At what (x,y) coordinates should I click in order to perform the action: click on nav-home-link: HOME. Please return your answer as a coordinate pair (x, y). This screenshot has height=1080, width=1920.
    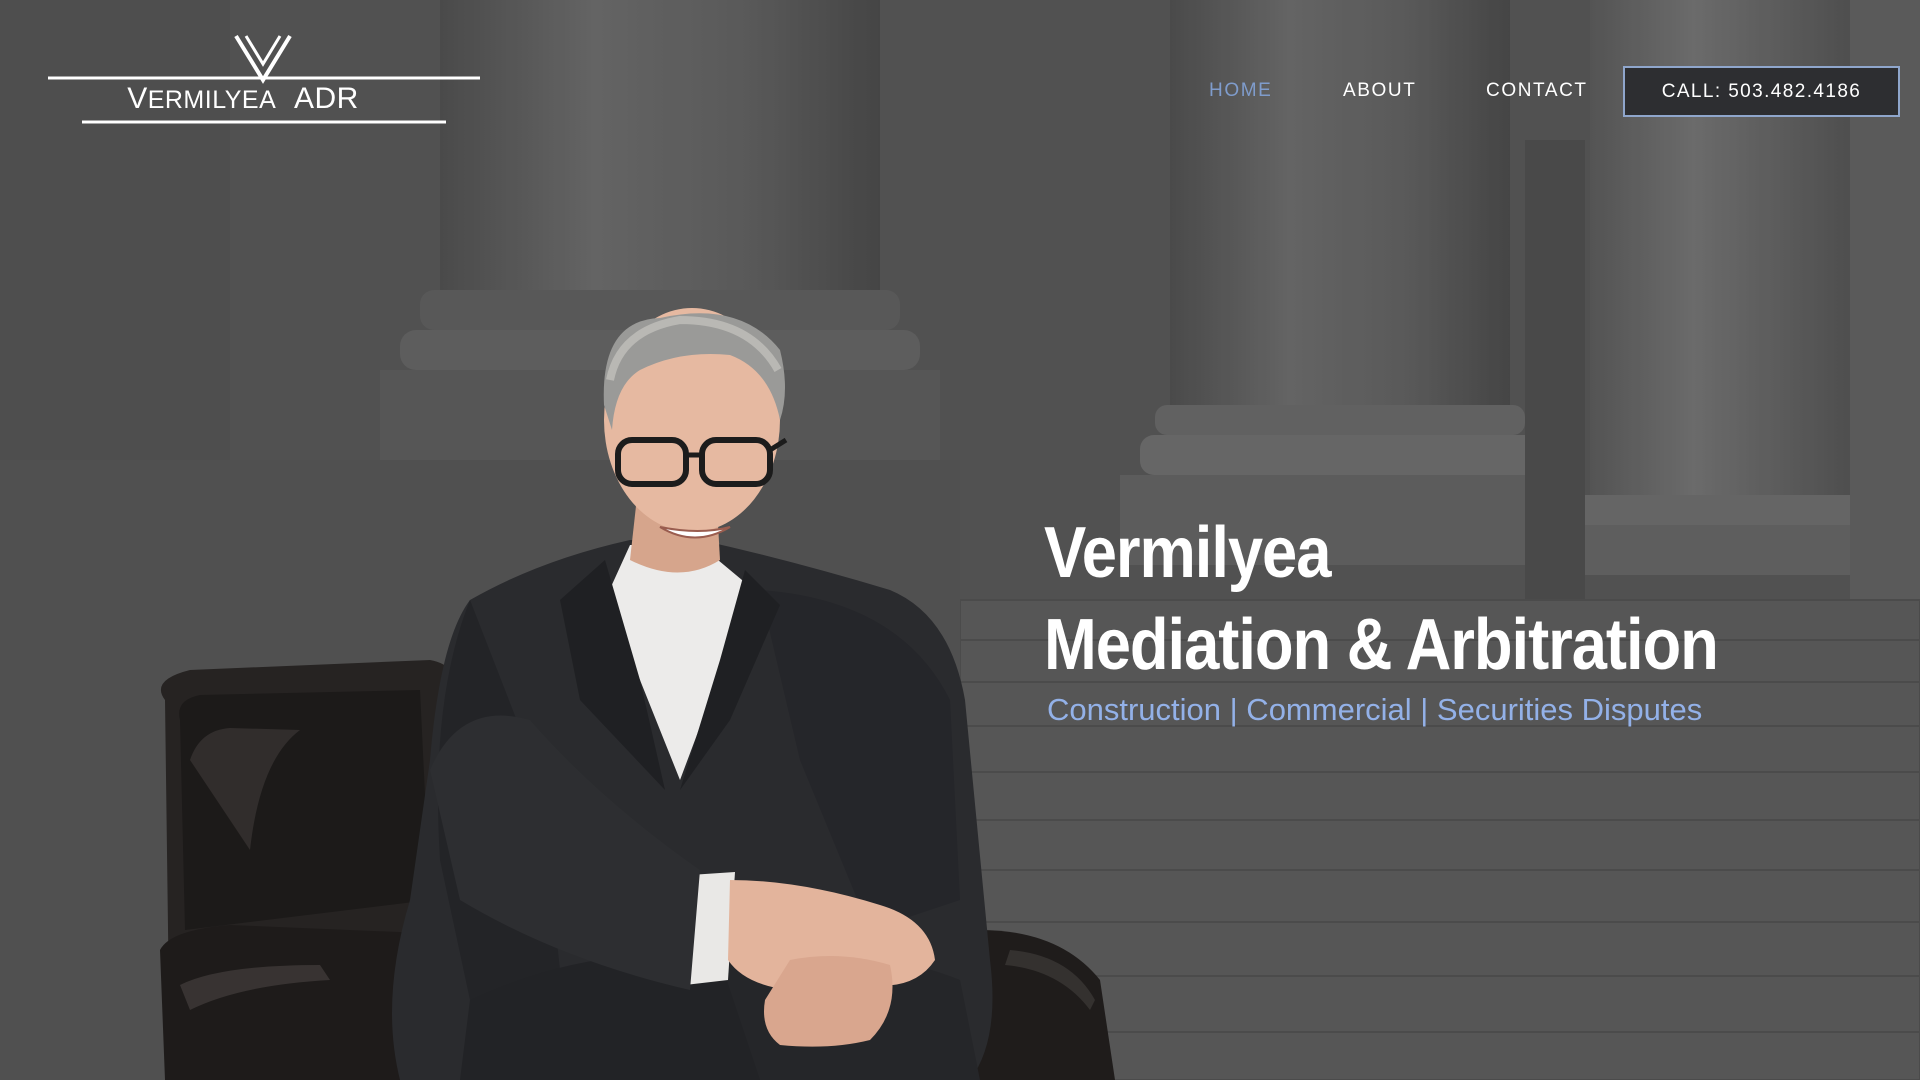
    Looking at the image, I should click on (1240, 91).